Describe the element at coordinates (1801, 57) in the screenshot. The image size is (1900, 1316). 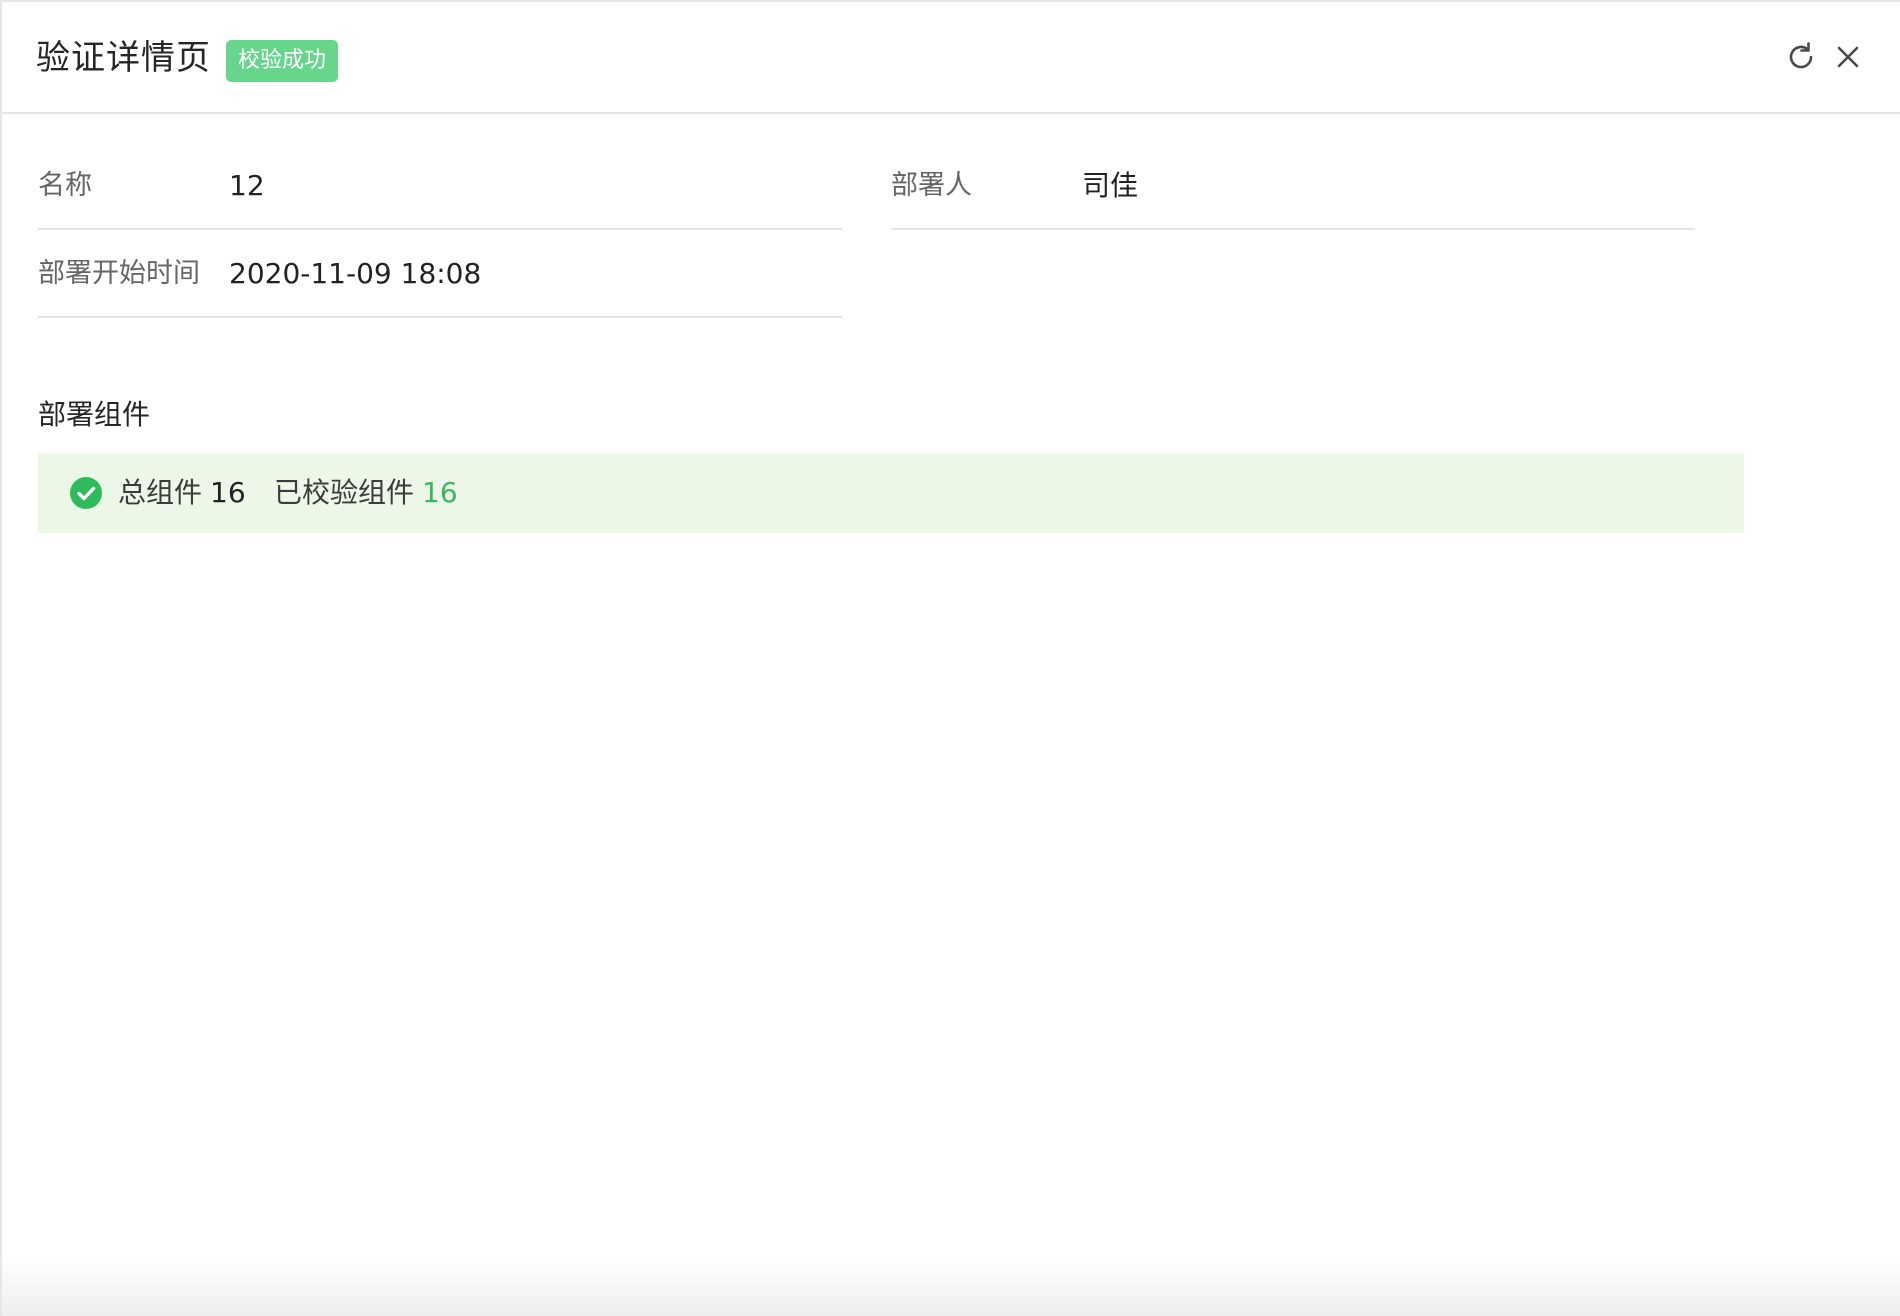
I see `refresh-icon` at that location.